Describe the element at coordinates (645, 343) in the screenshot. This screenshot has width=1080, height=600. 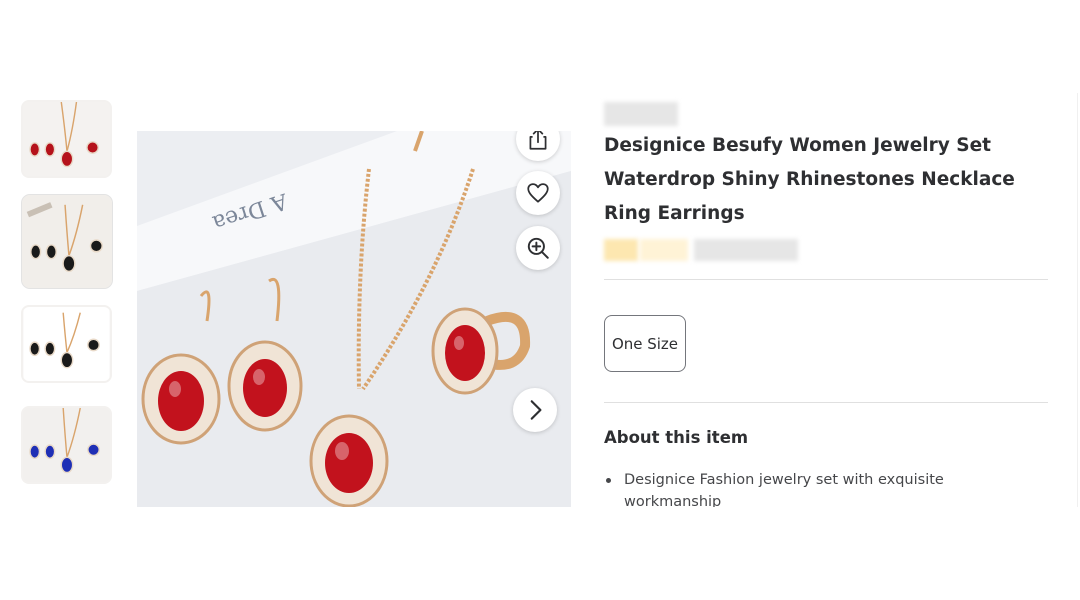
I see `size-option-one-size: One Size` at that location.